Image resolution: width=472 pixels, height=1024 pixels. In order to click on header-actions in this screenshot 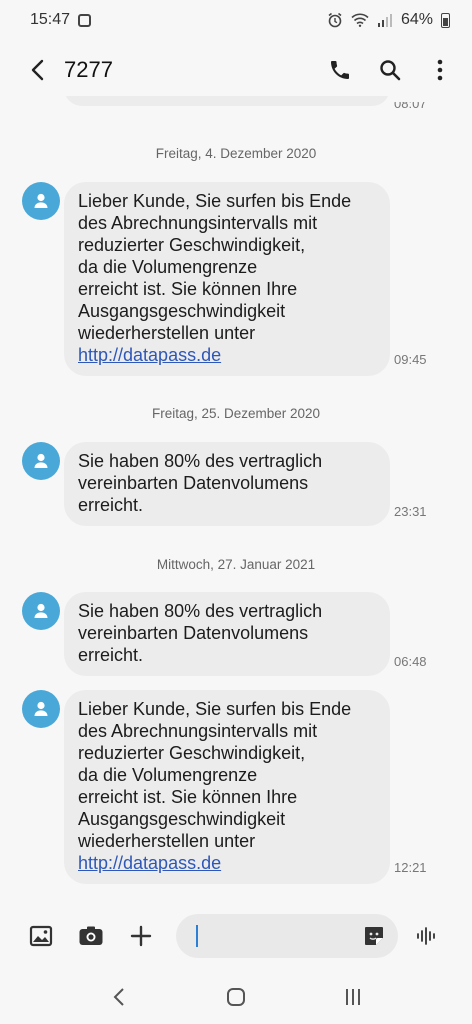, I will do `click(390, 70)`.